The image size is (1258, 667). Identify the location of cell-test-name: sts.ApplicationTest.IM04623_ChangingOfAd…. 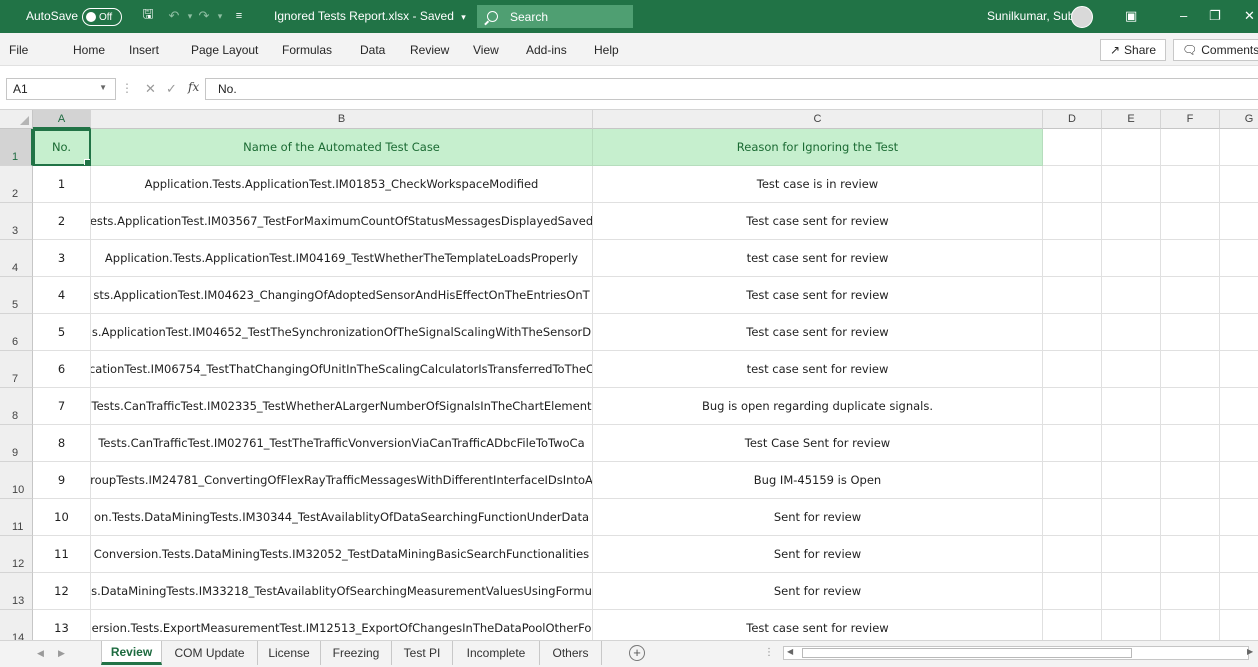
(342, 295).